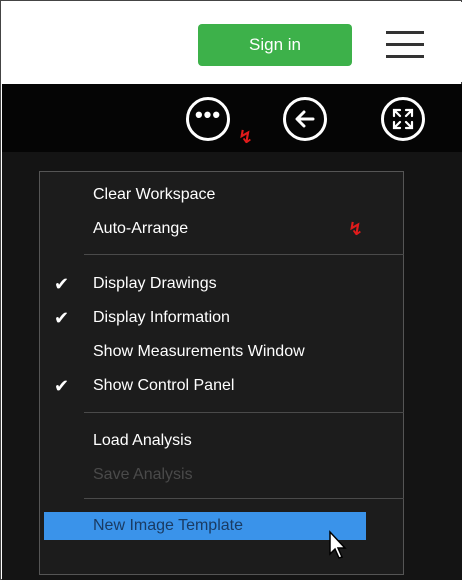 The height and width of the screenshot is (582, 464). I want to click on top-bar: Sign in, so click(232, 42).